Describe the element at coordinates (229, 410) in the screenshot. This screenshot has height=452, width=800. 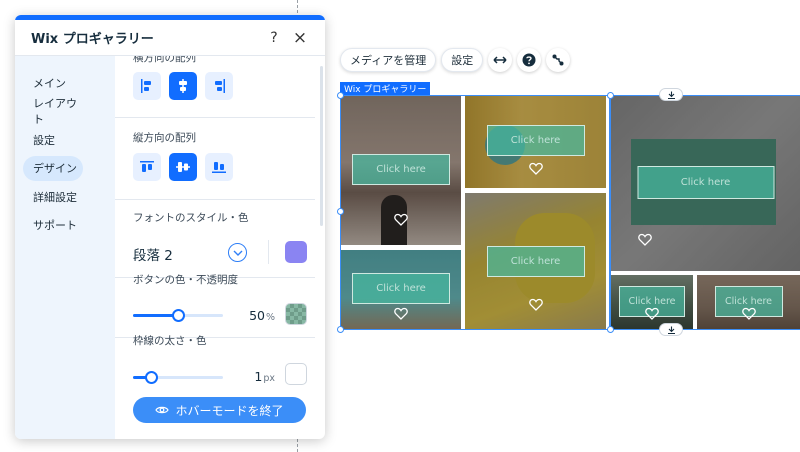
I see `exit-hover-mode-label: ホバーモードを終了` at that location.